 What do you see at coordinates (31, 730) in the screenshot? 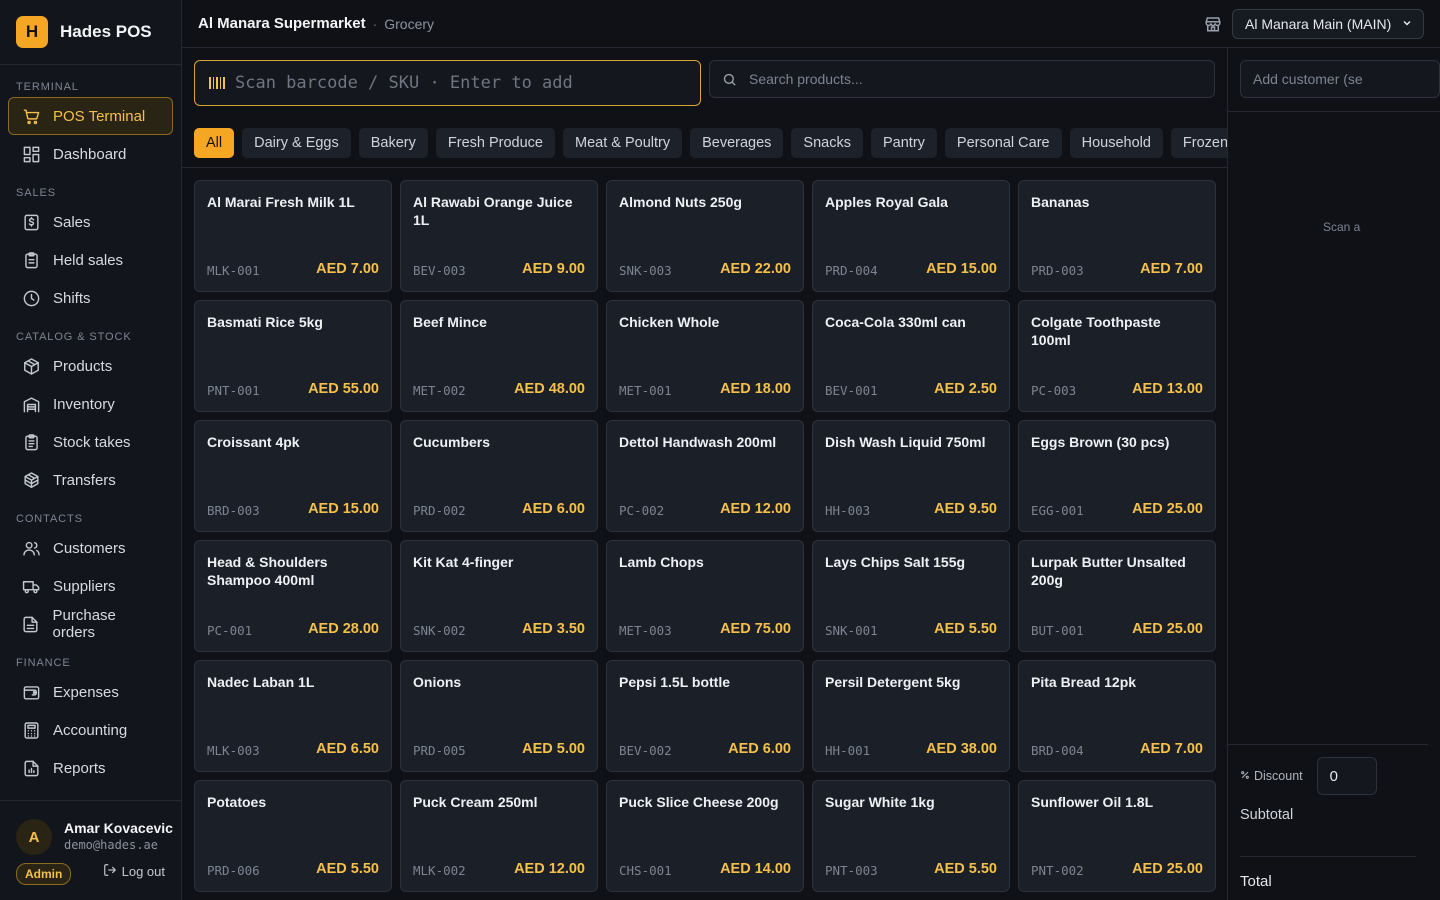
I see `calculator-icon` at bounding box center [31, 730].